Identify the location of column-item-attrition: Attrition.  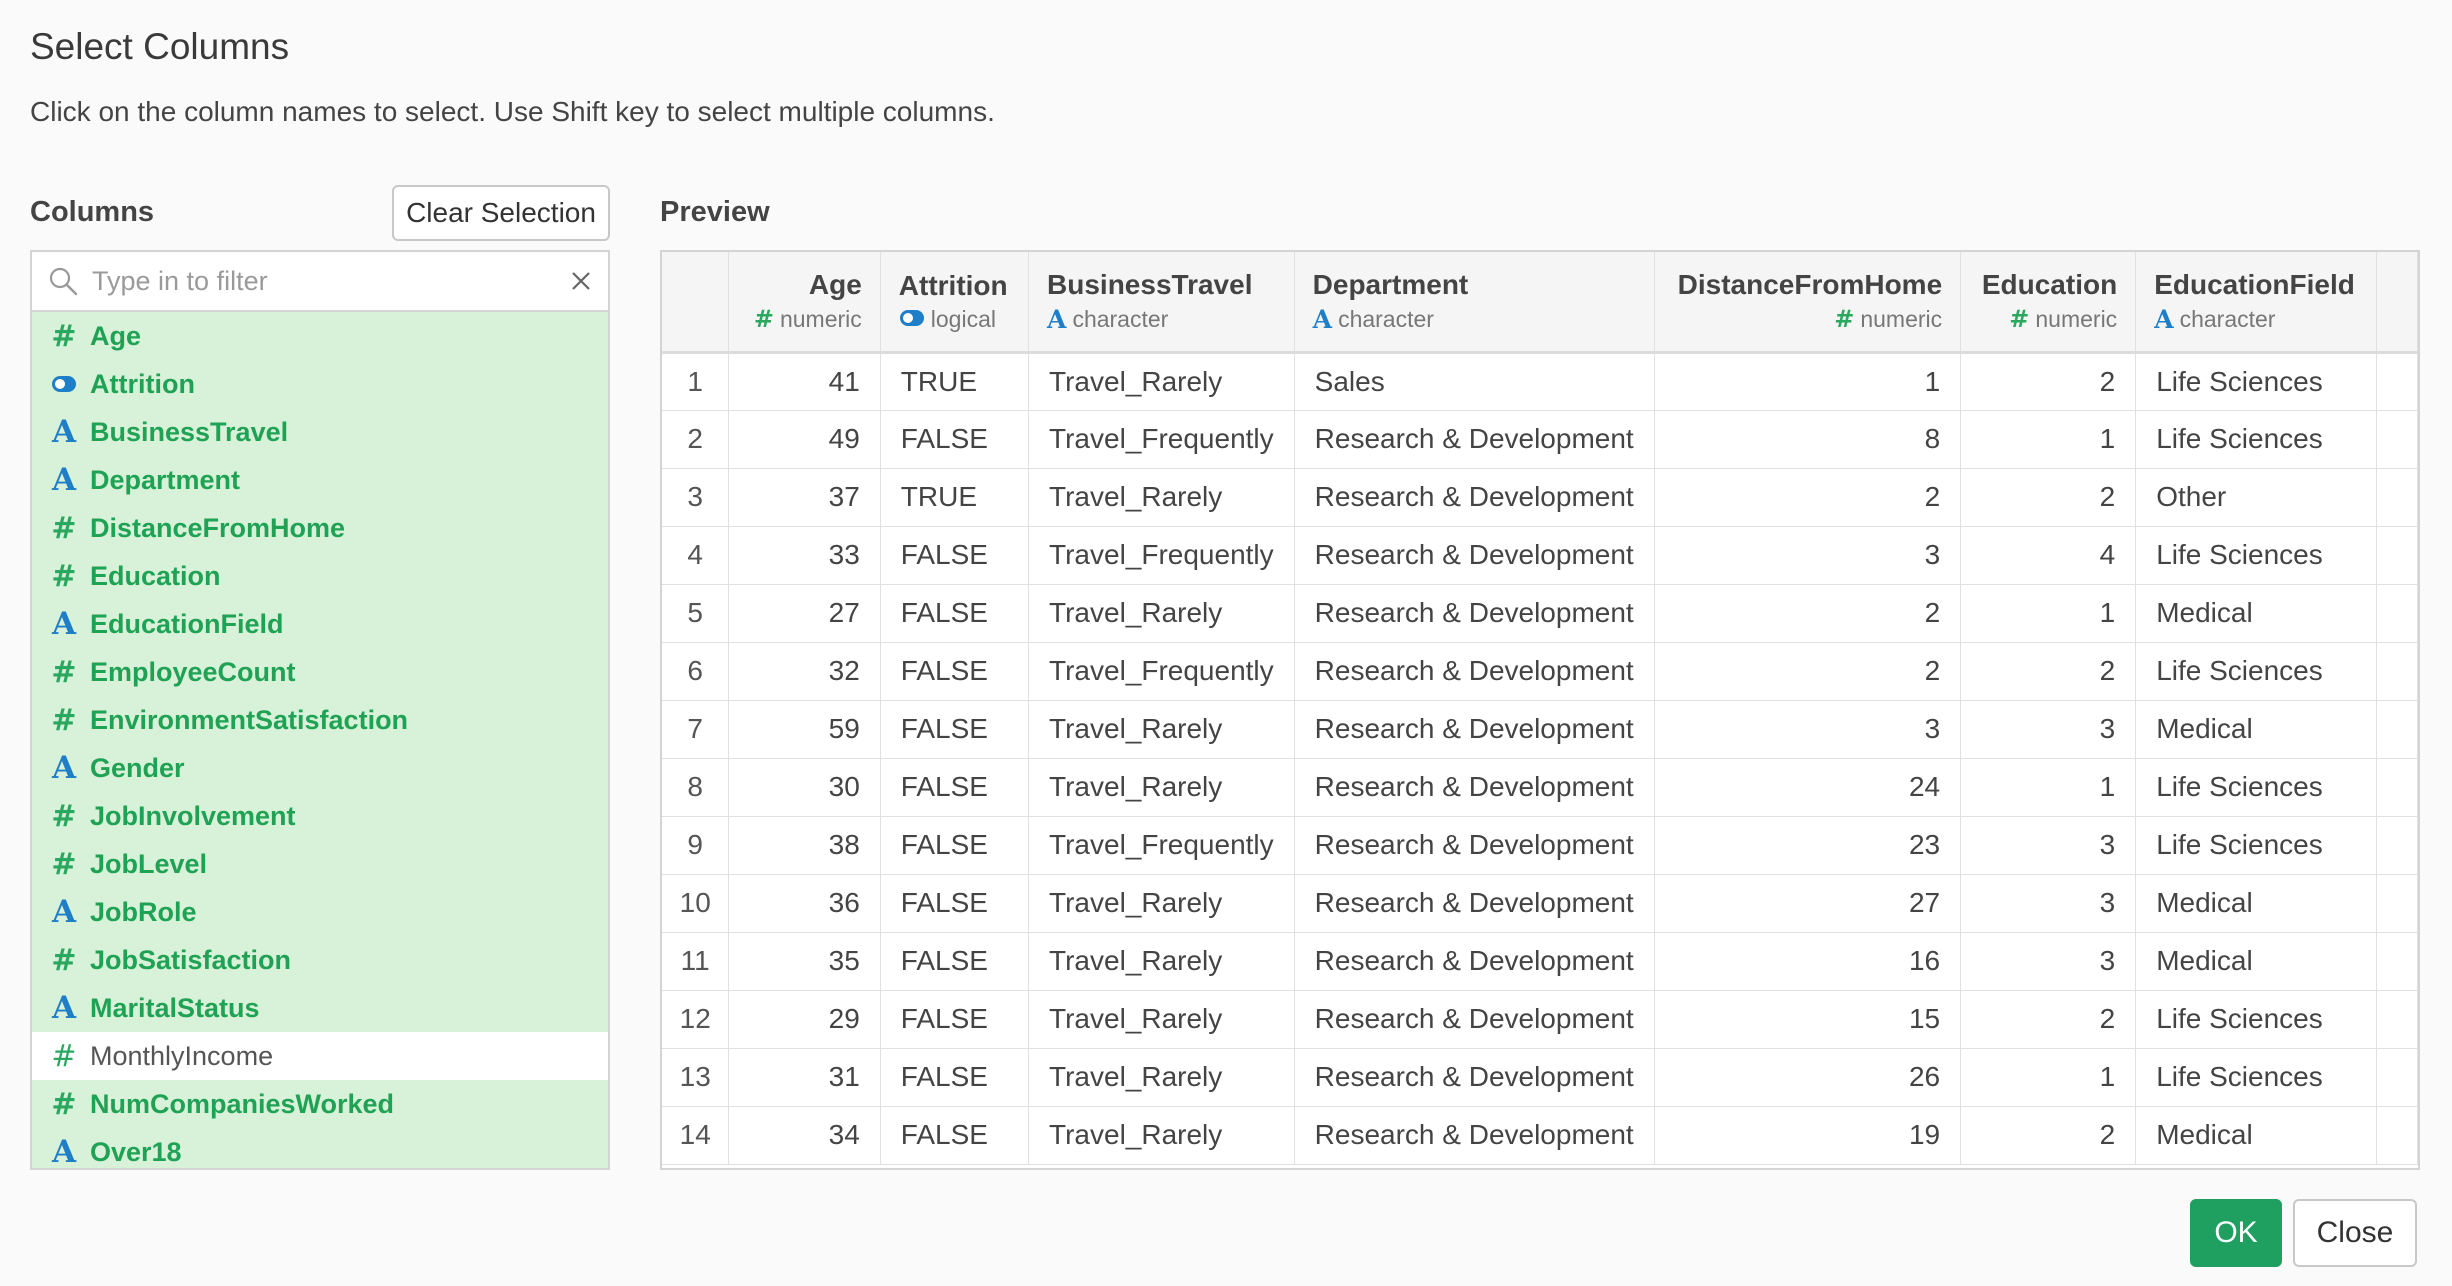
(320, 384).